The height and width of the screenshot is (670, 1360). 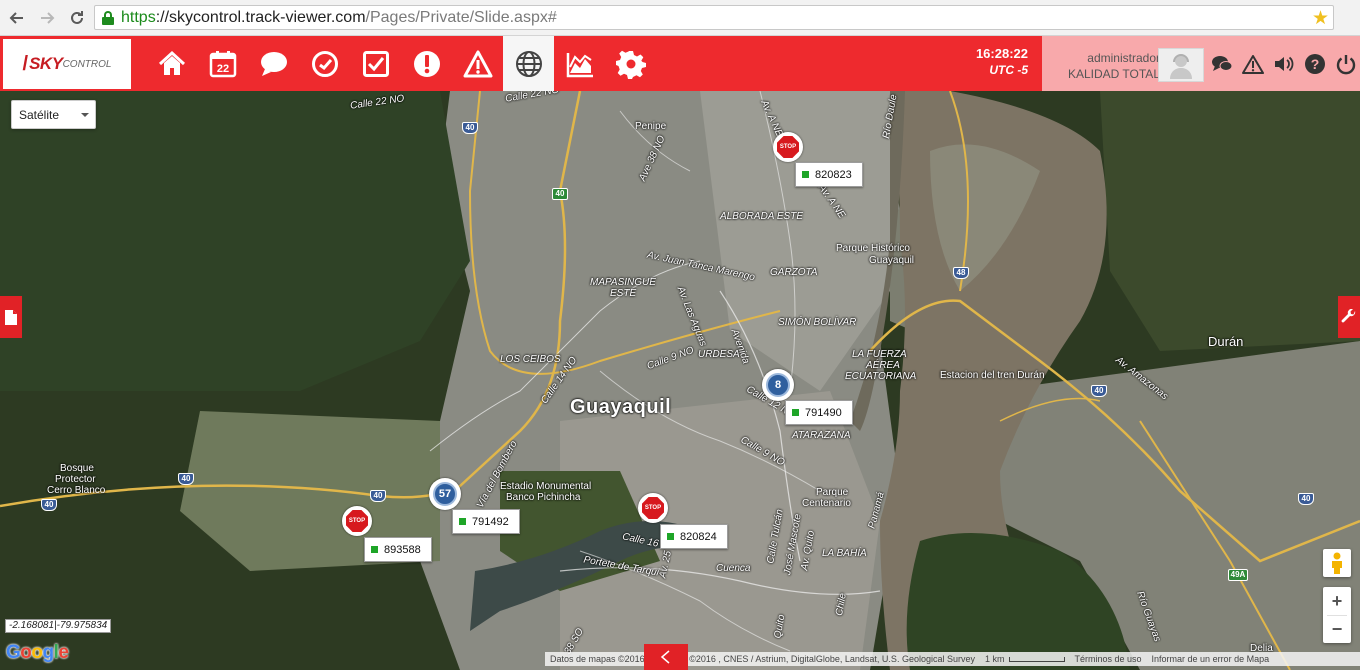 What do you see at coordinates (1337, 601) in the screenshot?
I see `zoom-in-button: +` at bounding box center [1337, 601].